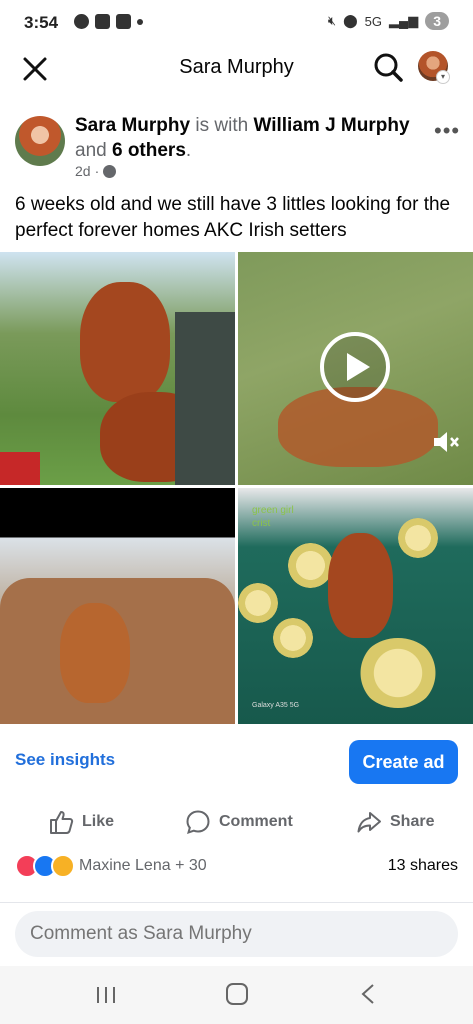 This screenshot has width=473, height=1024. Describe the element at coordinates (332, 20) in the screenshot. I see `mute-icon: 🔇︎` at that location.